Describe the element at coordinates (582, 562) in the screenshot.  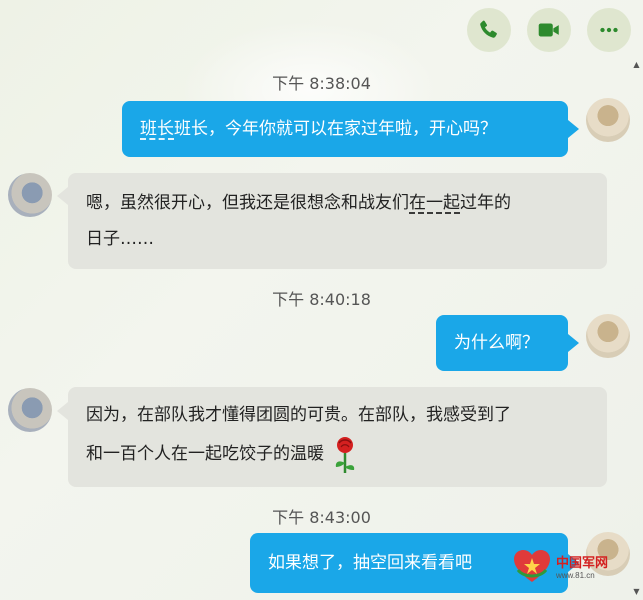
I see `watermark-title: 中国军网` at that location.